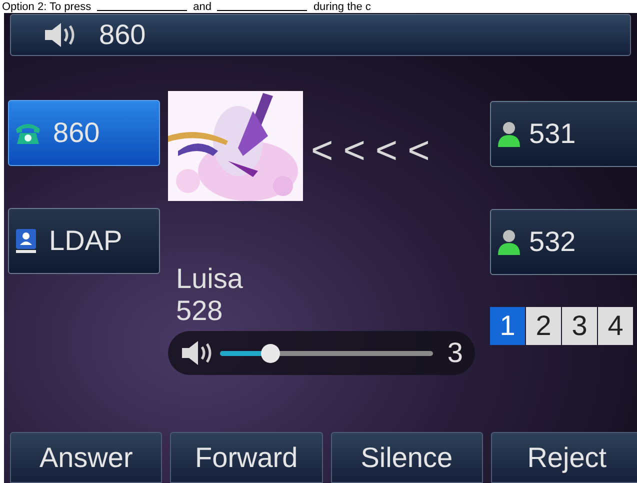 The height and width of the screenshot is (483, 637). What do you see at coordinates (84, 241) in the screenshot?
I see `line-key: LDAP` at bounding box center [84, 241].